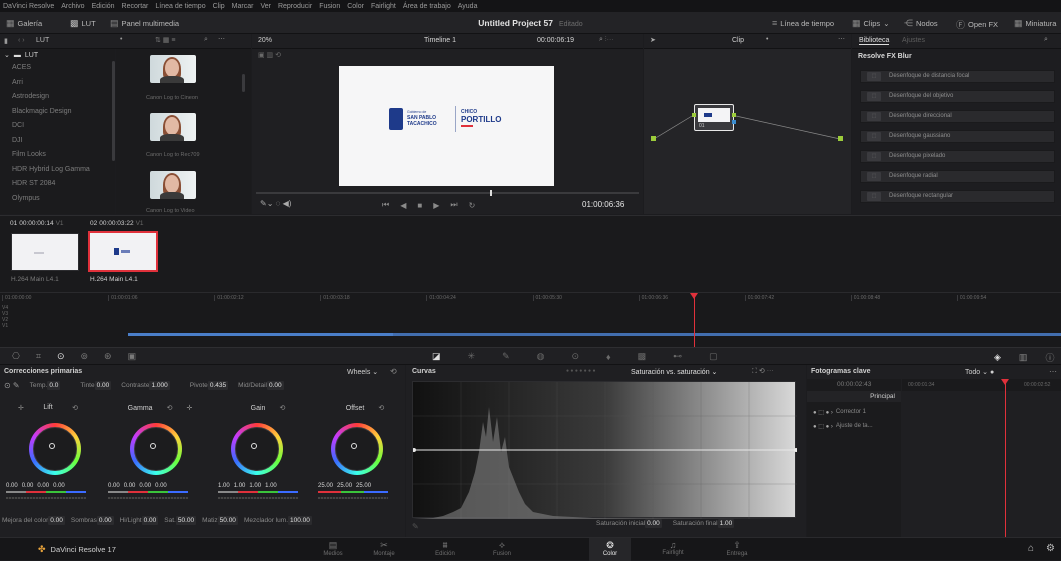 This screenshot has width=1061, height=561. Describe the element at coordinates (957, 96) in the screenshot. I see `fx-item: ⬚ Desenfoque del objetivo` at that location.